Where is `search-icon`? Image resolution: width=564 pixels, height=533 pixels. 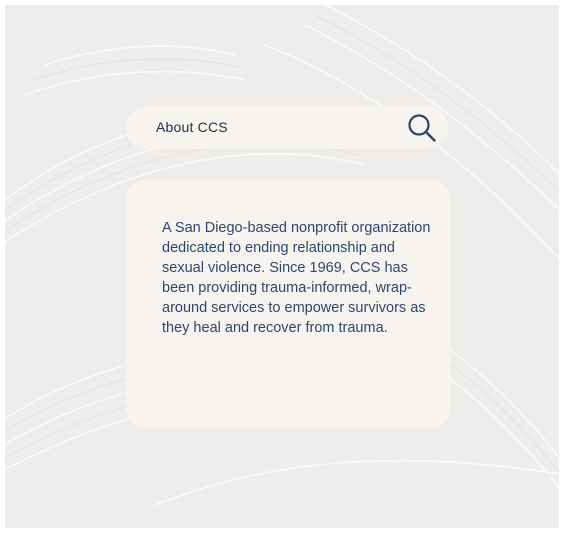
search-icon is located at coordinates (422, 128).